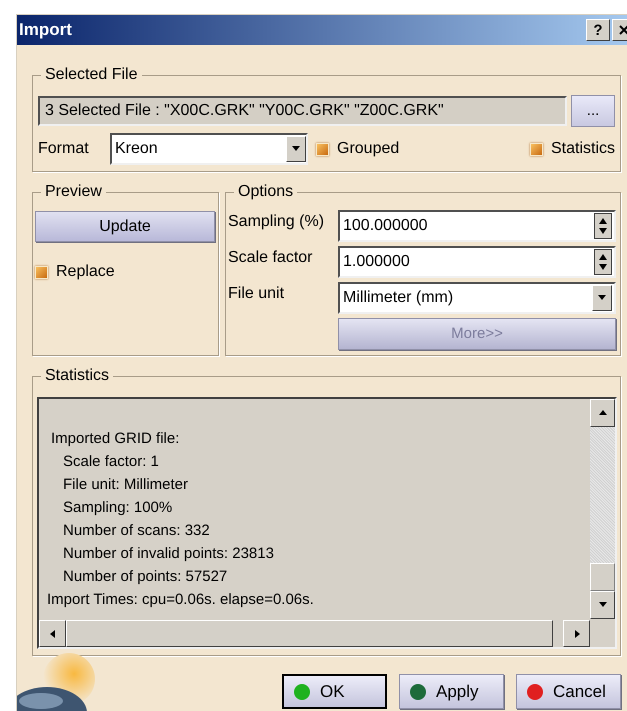  Describe the element at coordinates (277, 222) in the screenshot. I see `field-label: Sampling (%)` at that location.